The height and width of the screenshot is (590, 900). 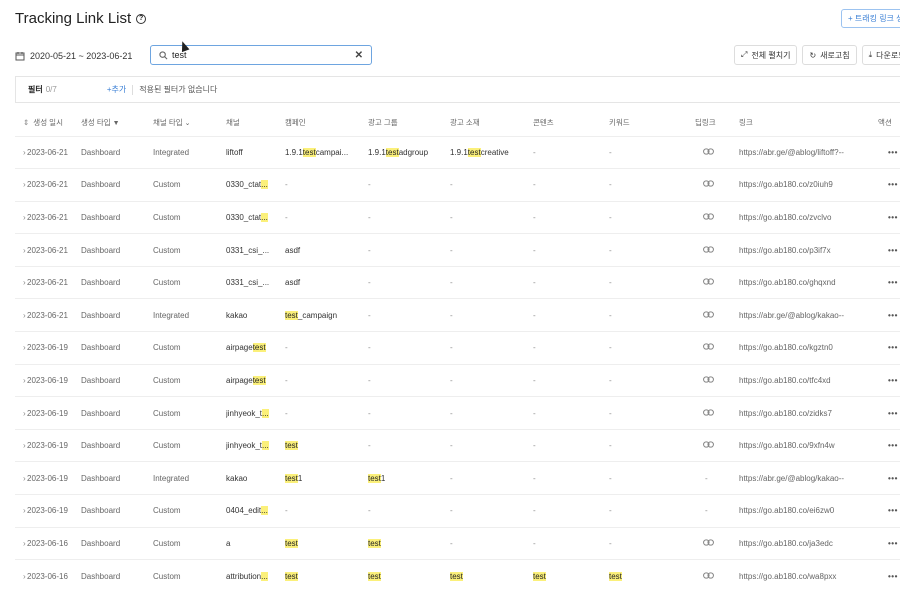 I want to click on date-range-picker: 2020-05-21 ~ 2023-06-21, so click(x=73, y=55).